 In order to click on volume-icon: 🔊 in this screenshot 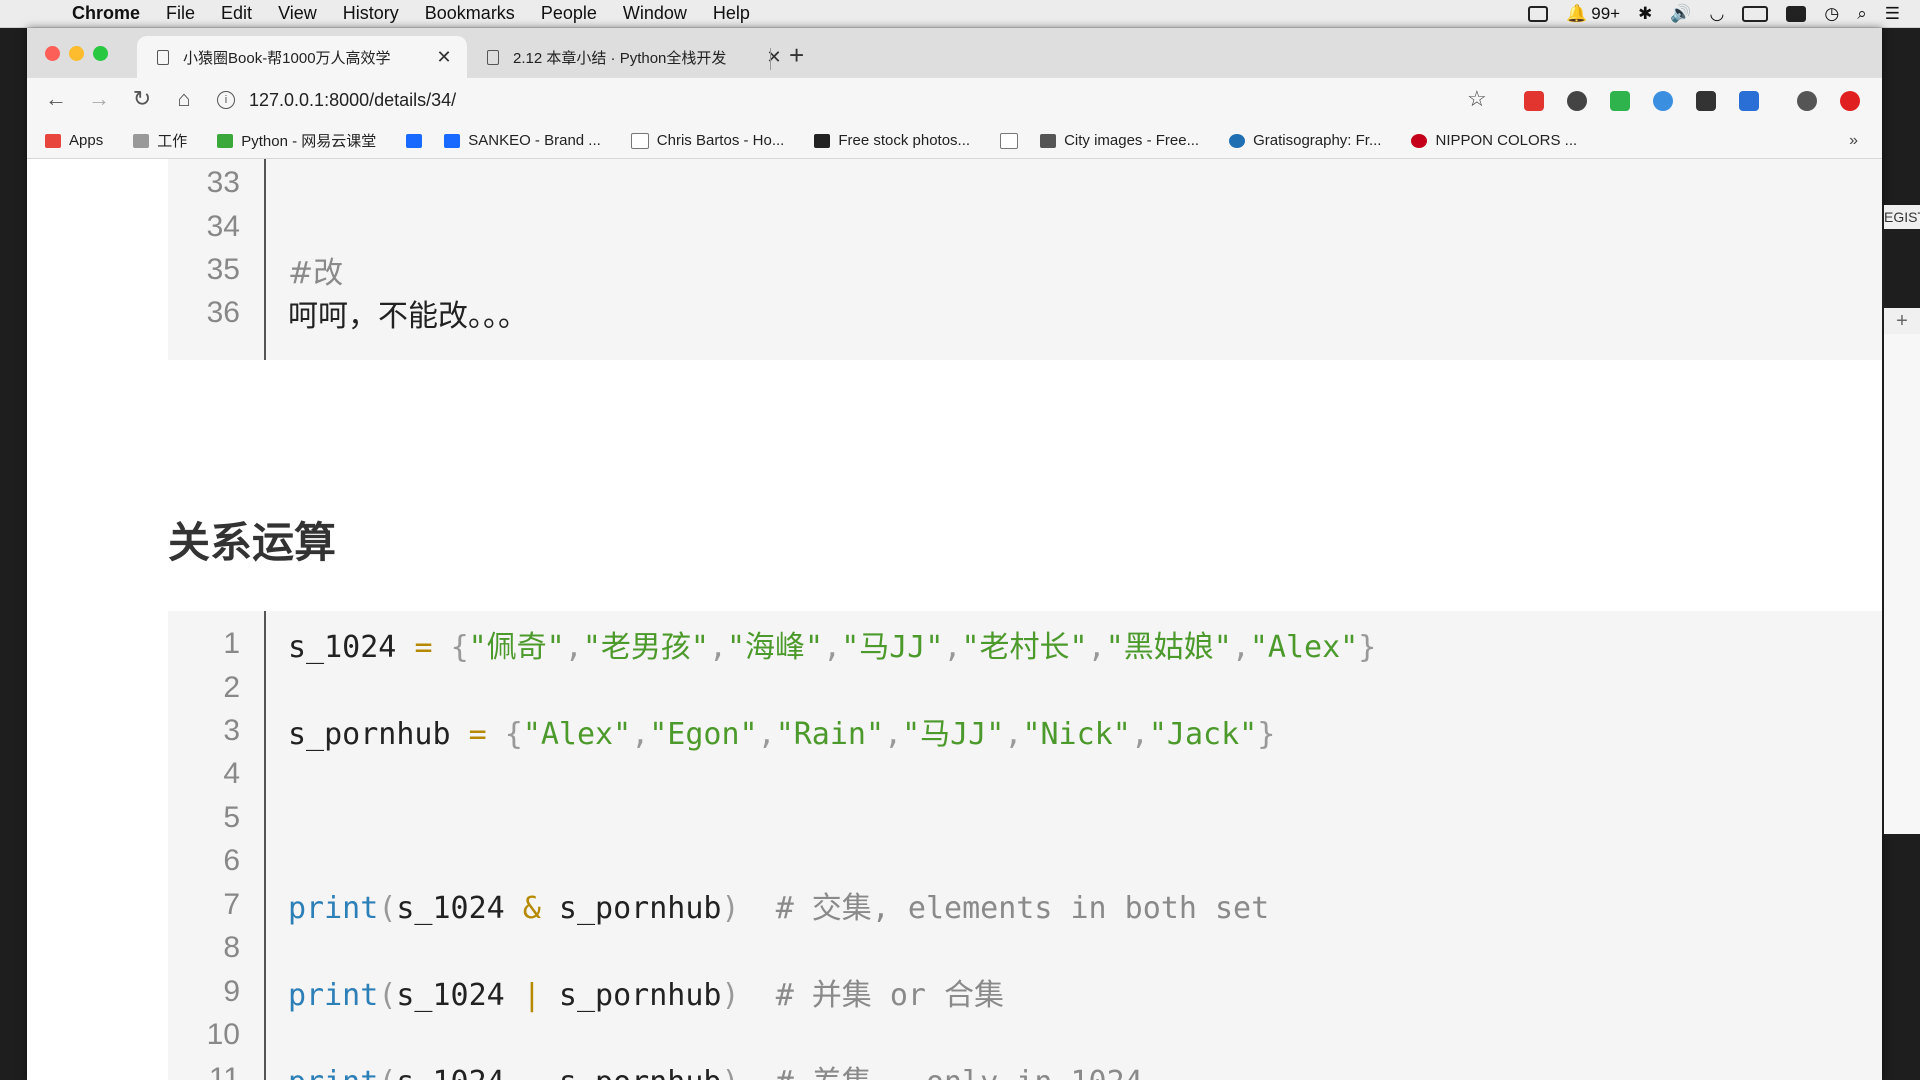, I will do `click(1680, 14)`.